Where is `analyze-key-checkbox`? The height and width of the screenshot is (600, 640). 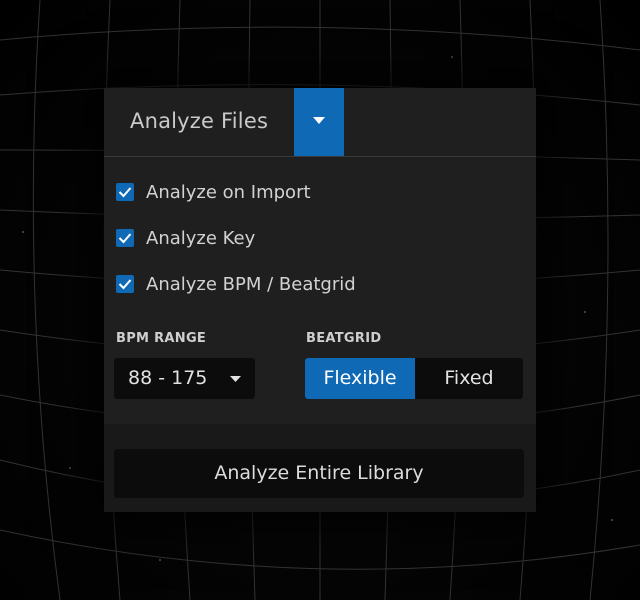 analyze-key-checkbox is located at coordinates (125, 238).